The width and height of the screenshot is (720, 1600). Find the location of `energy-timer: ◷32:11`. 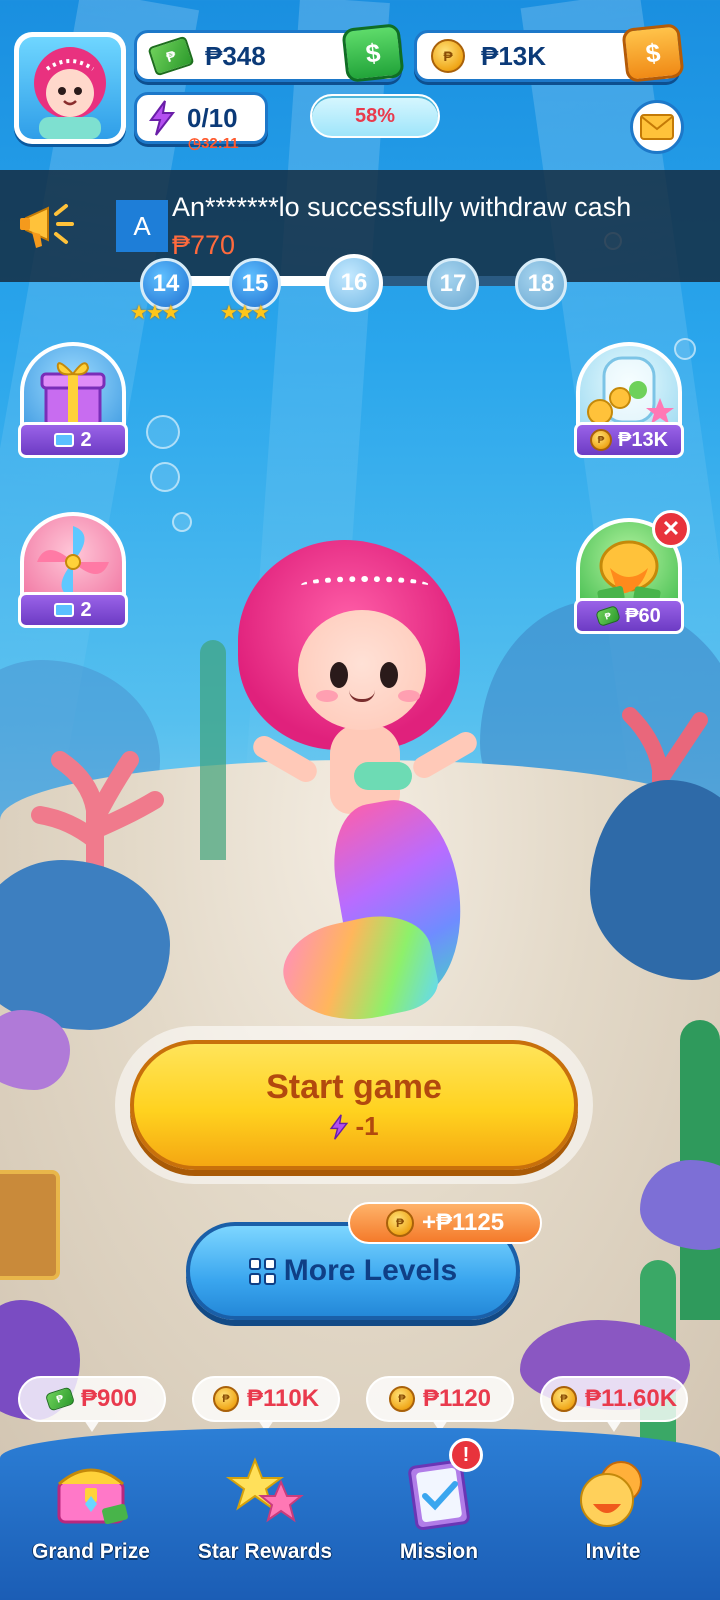

energy-timer: ◷32:11 is located at coordinates (213, 143).